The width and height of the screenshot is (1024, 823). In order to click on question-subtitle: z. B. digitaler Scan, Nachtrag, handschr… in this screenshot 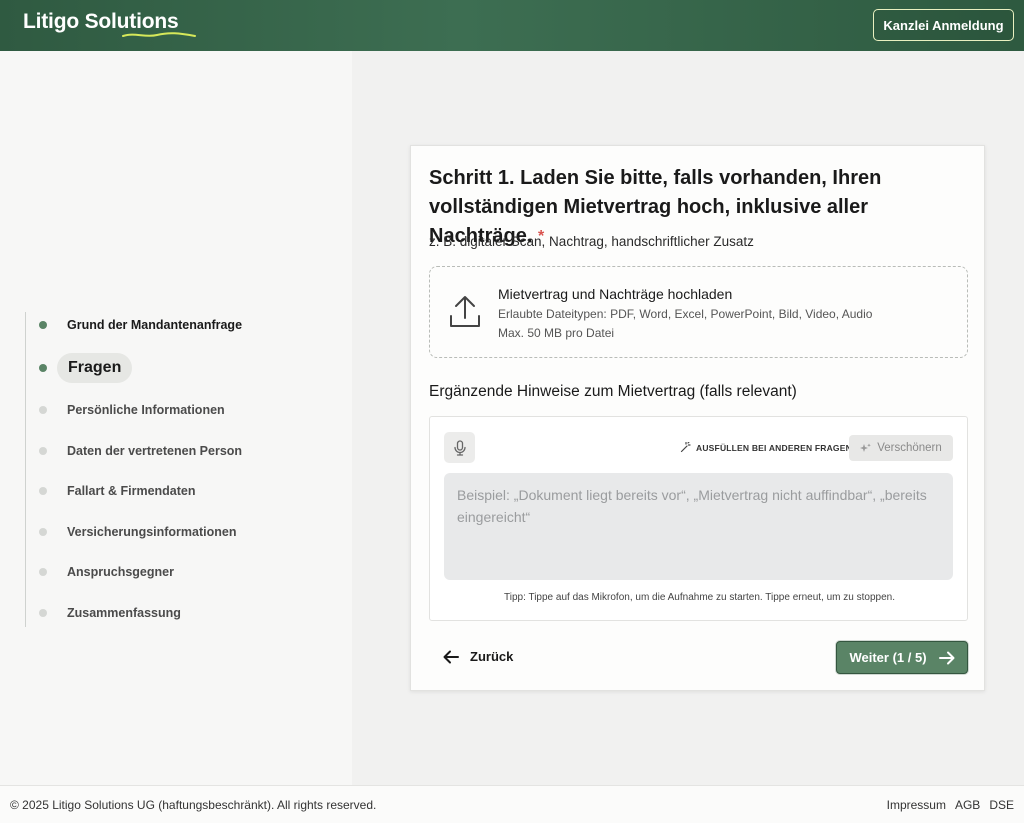, I will do `click(591, 241)`.